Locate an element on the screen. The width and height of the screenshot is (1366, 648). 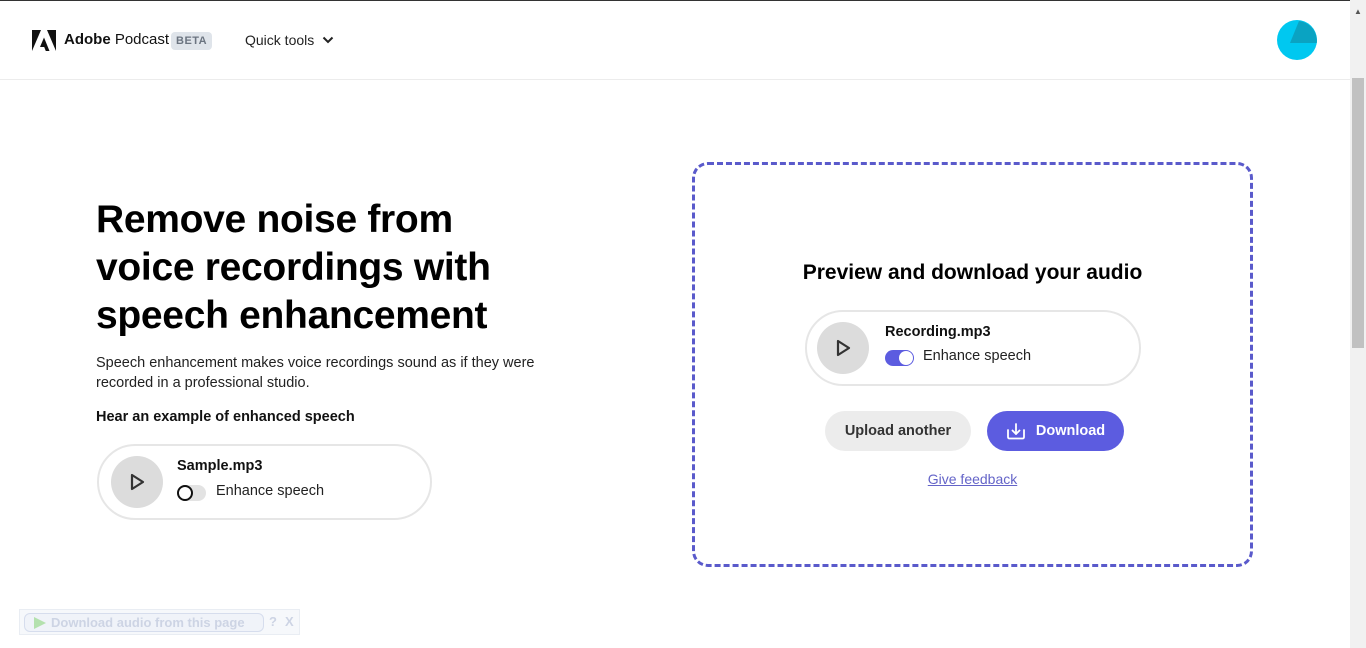
sample-filename: Sample.mp3 is located at coordinates (220, 466).